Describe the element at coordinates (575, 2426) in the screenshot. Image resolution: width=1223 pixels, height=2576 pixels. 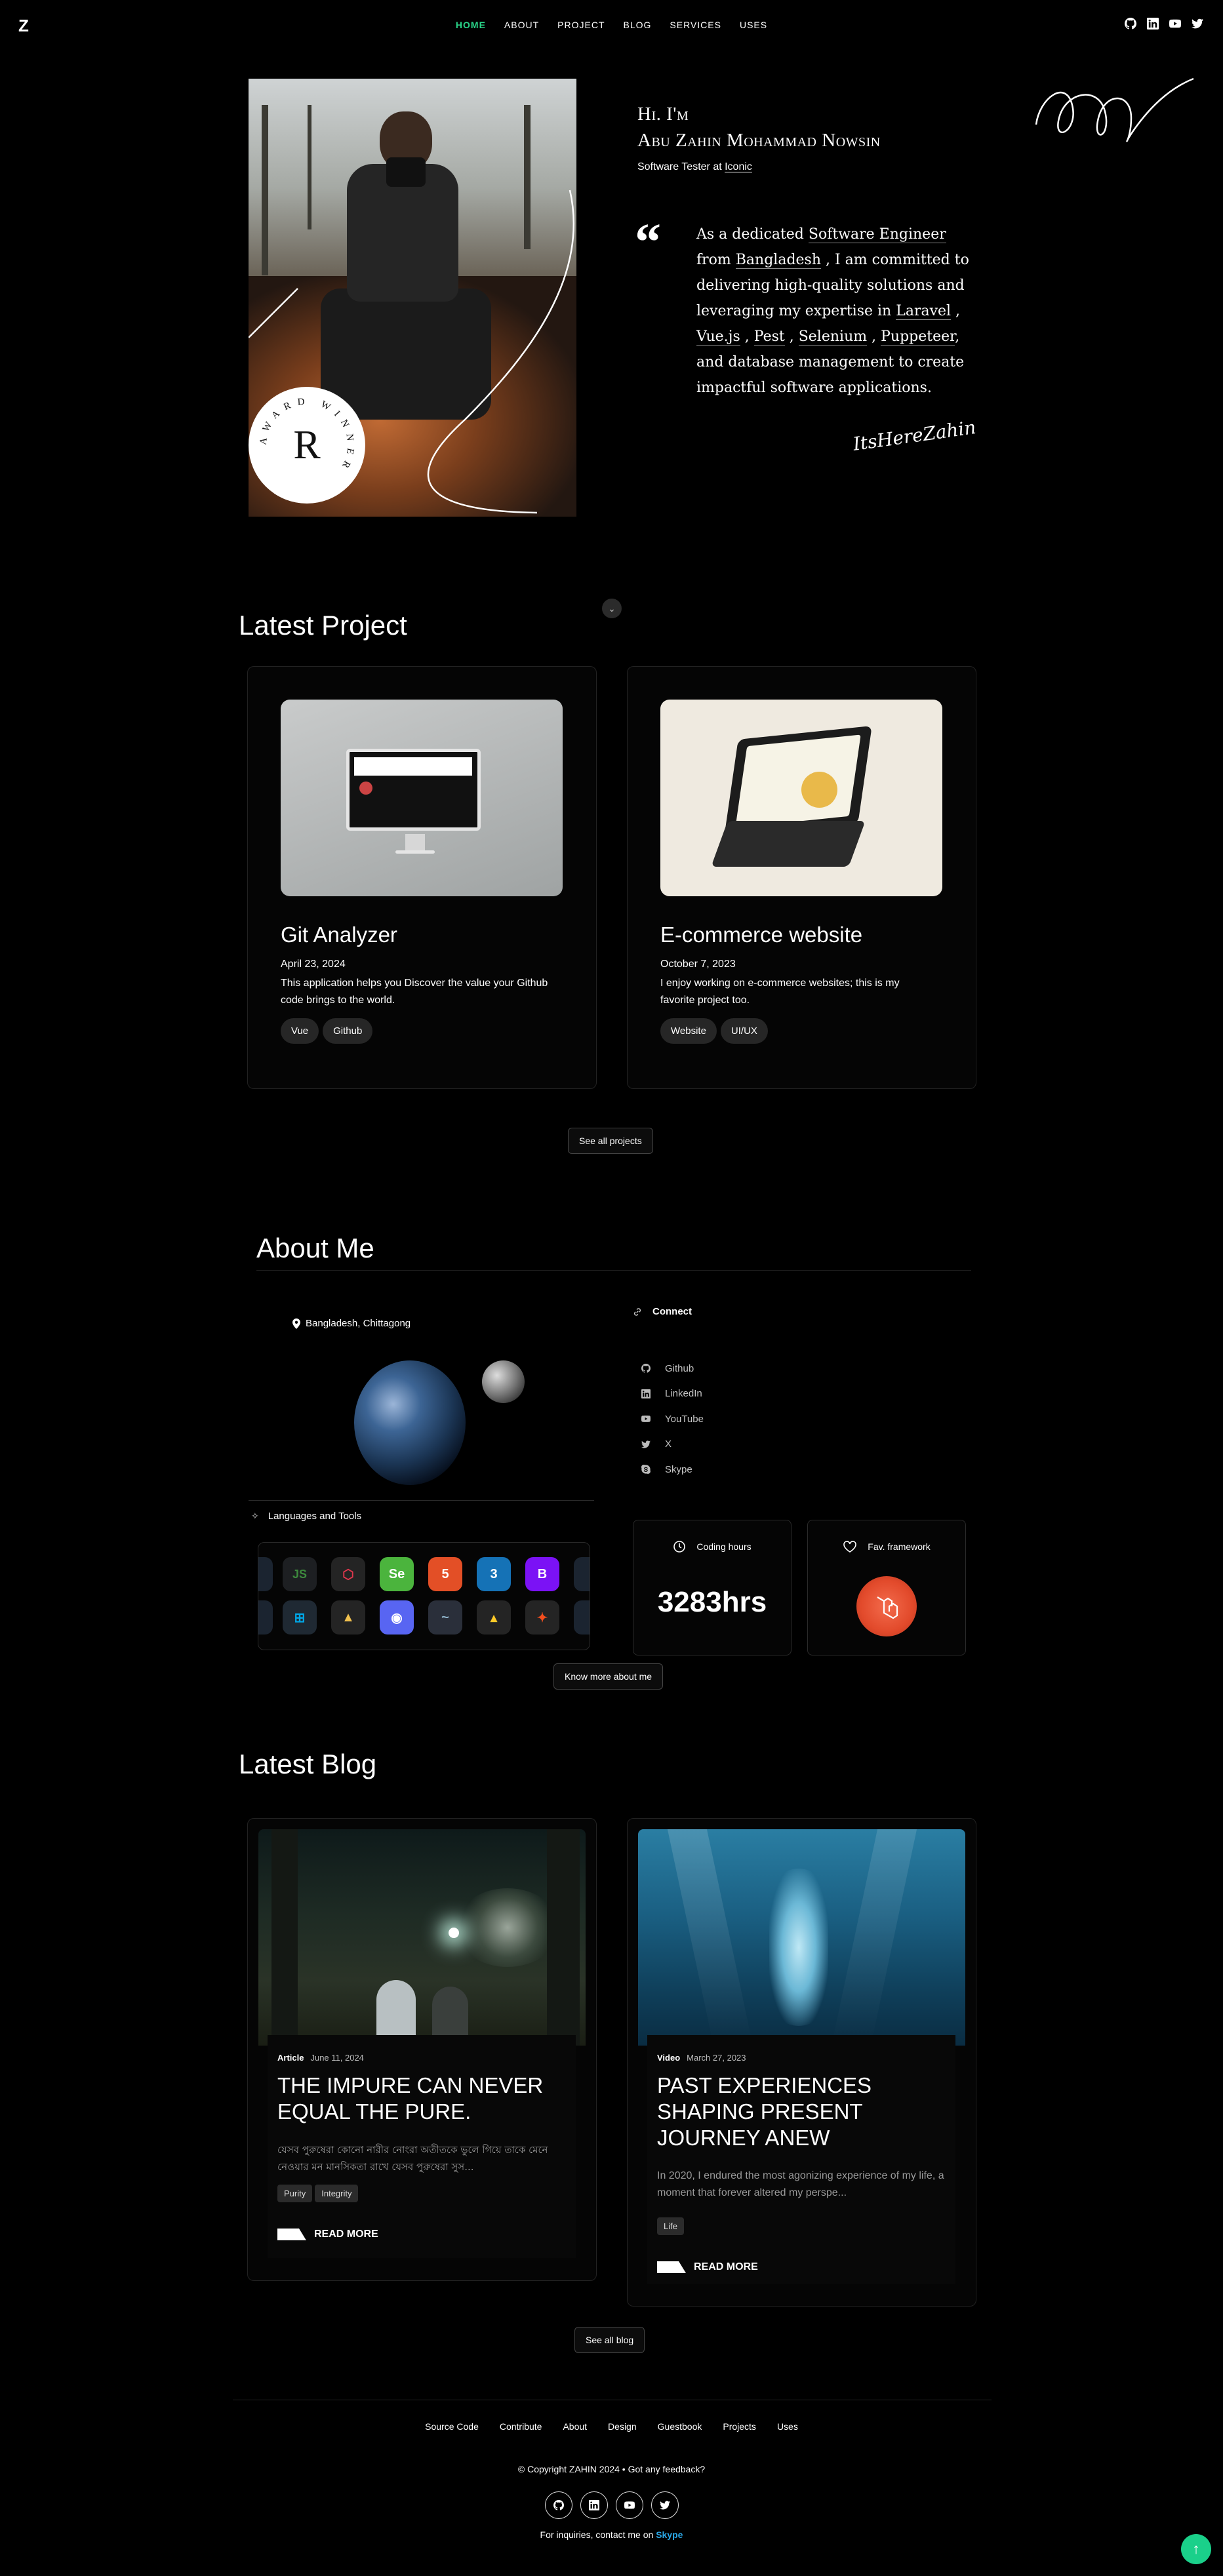
I see `footer-link-about: About` at that location.